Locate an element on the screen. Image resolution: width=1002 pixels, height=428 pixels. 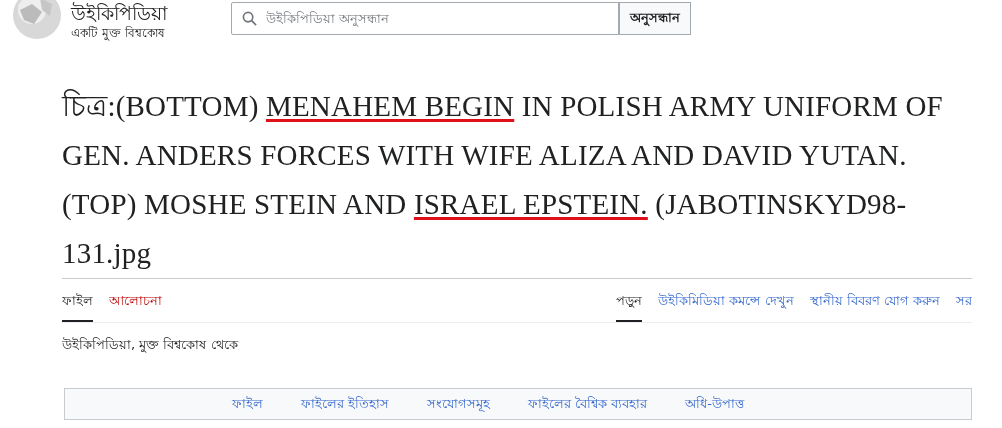
site-name: উইকিপিডিয়া is located at coordinates (146, 13).